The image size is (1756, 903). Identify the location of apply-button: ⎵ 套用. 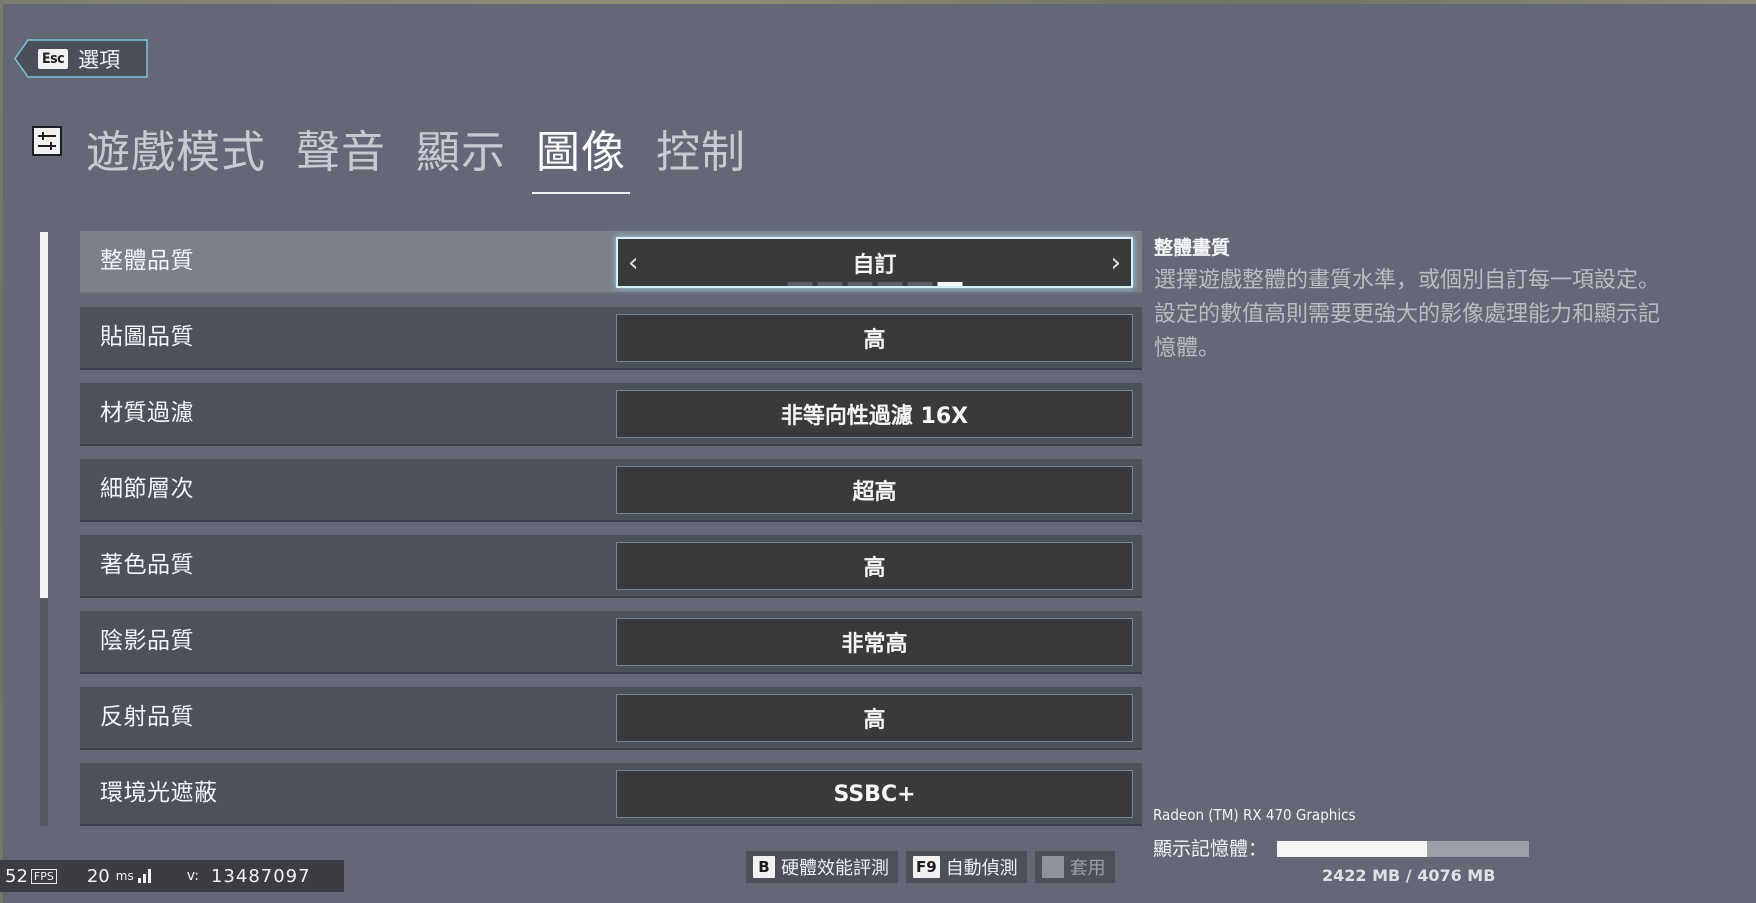
(1074, 867).